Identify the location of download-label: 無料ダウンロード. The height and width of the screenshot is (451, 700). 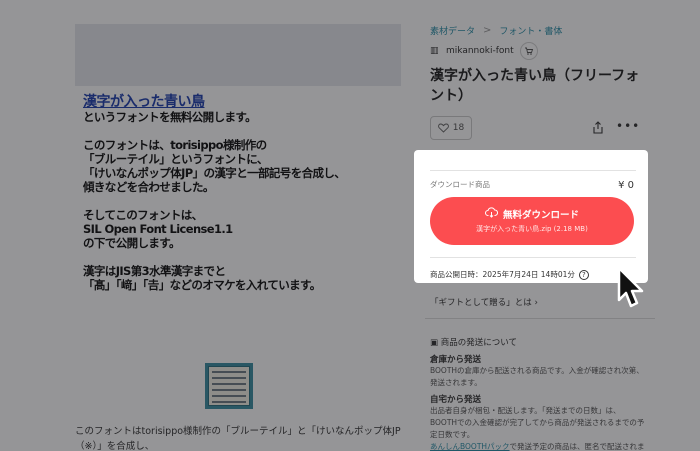
(540, 215).